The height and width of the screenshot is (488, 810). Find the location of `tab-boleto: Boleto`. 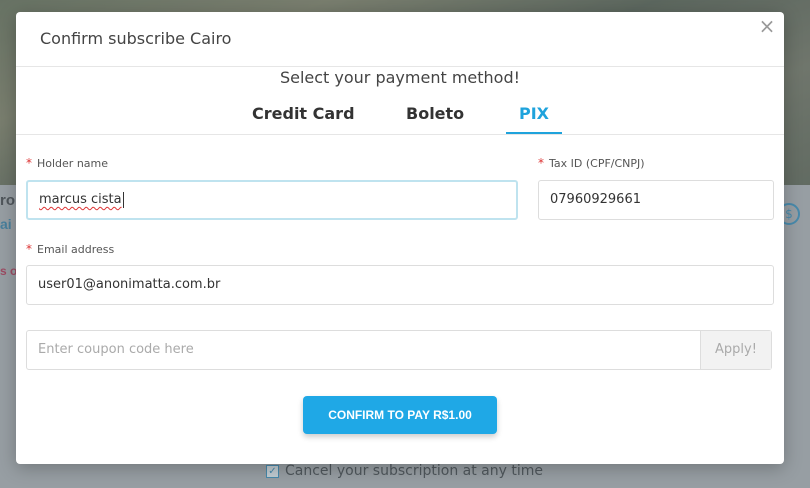

tab-boleto: Boleto is located at coordinates (435, 113).